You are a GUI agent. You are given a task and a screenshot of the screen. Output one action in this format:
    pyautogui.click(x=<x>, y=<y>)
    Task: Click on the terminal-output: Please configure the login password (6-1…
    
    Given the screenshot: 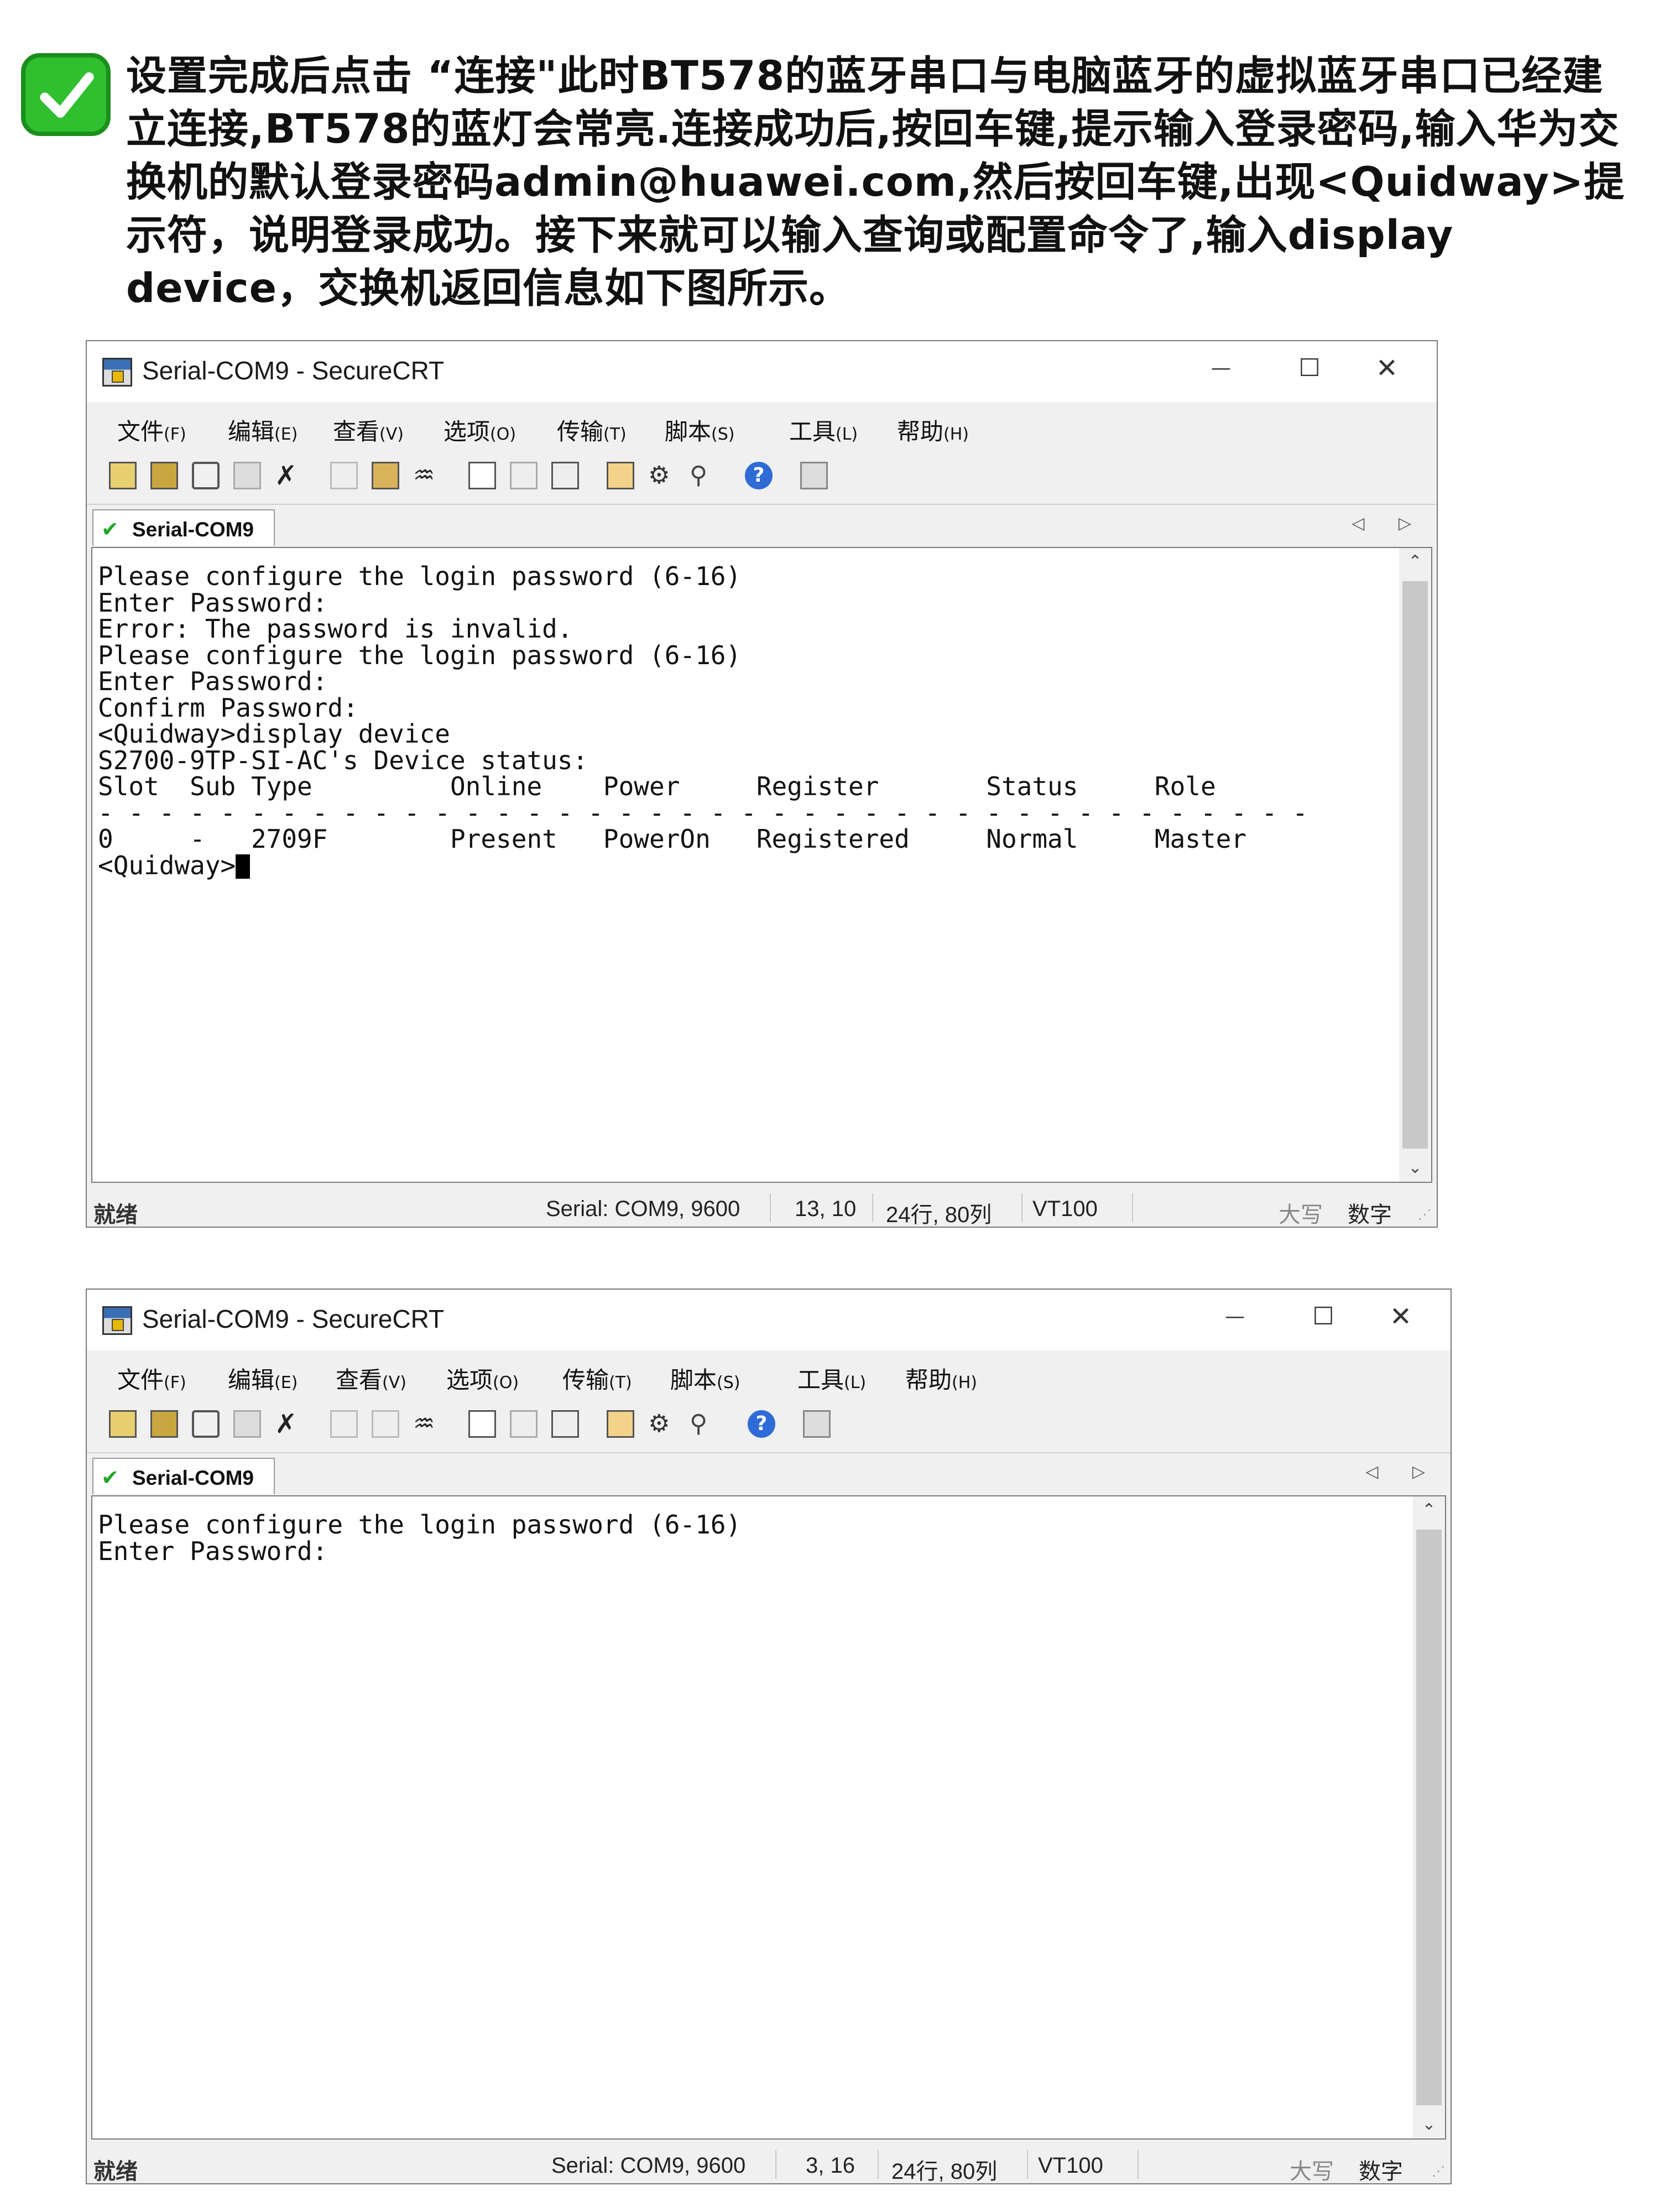 What is the action you would take?
    pyautogui.click(x=703, y=720)
    